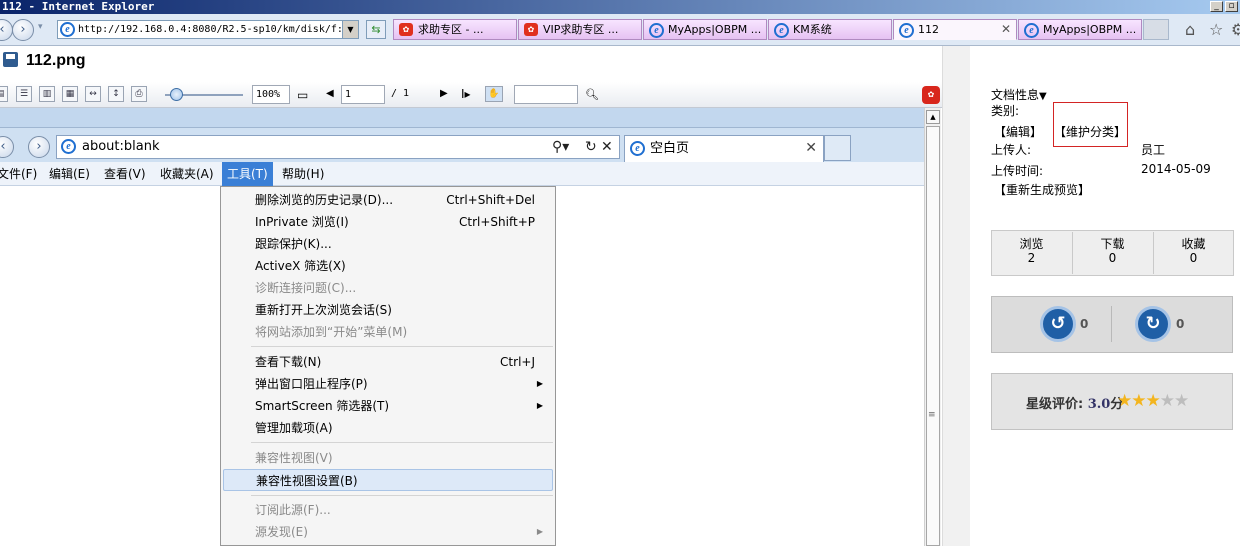 The height and width of the screenshot is (546, 1240). What do you see at coordinates (139, 94) in the screenshot?
I see `print-icon: ⎙` at bounding box center [139, 94].